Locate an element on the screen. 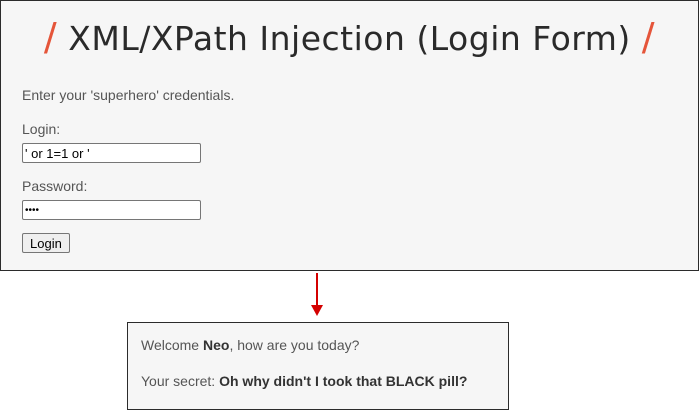  password-label: Password: is located at coordinates (55, 186).